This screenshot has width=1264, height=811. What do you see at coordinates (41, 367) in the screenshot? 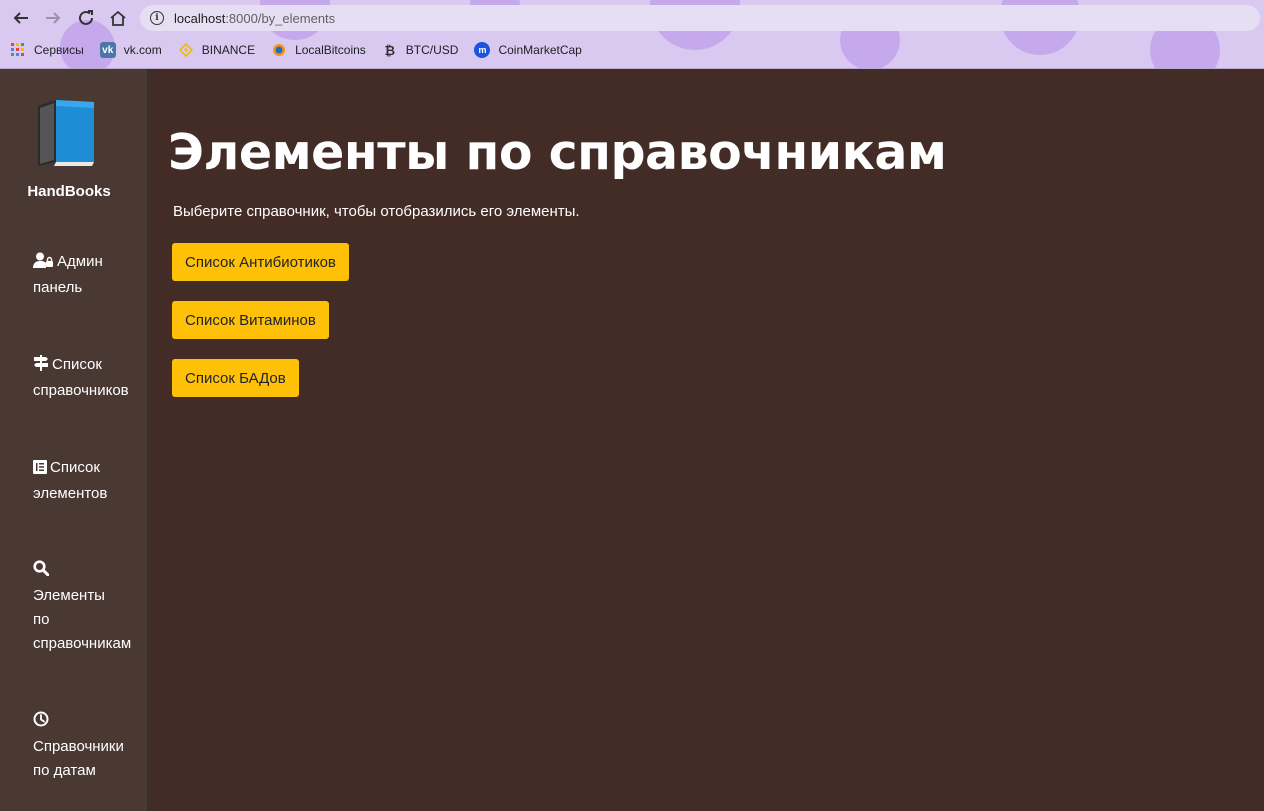
I see `signpost-icon` at bounding box center [41, 367].